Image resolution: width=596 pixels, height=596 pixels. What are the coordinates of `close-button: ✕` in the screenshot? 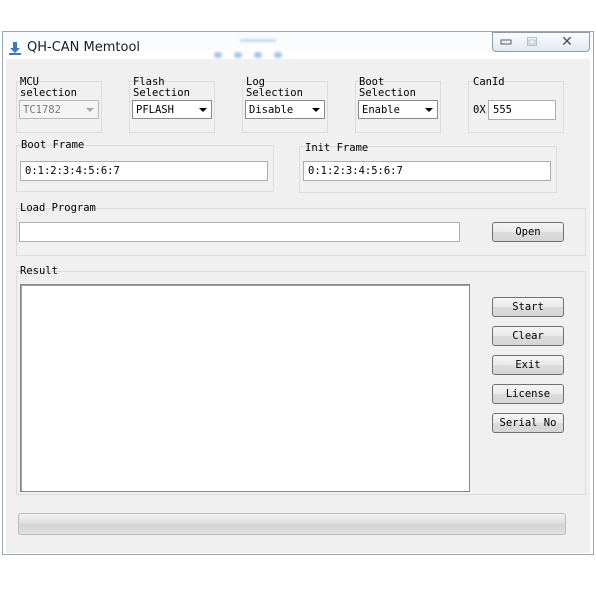 It's located at (567, 42).